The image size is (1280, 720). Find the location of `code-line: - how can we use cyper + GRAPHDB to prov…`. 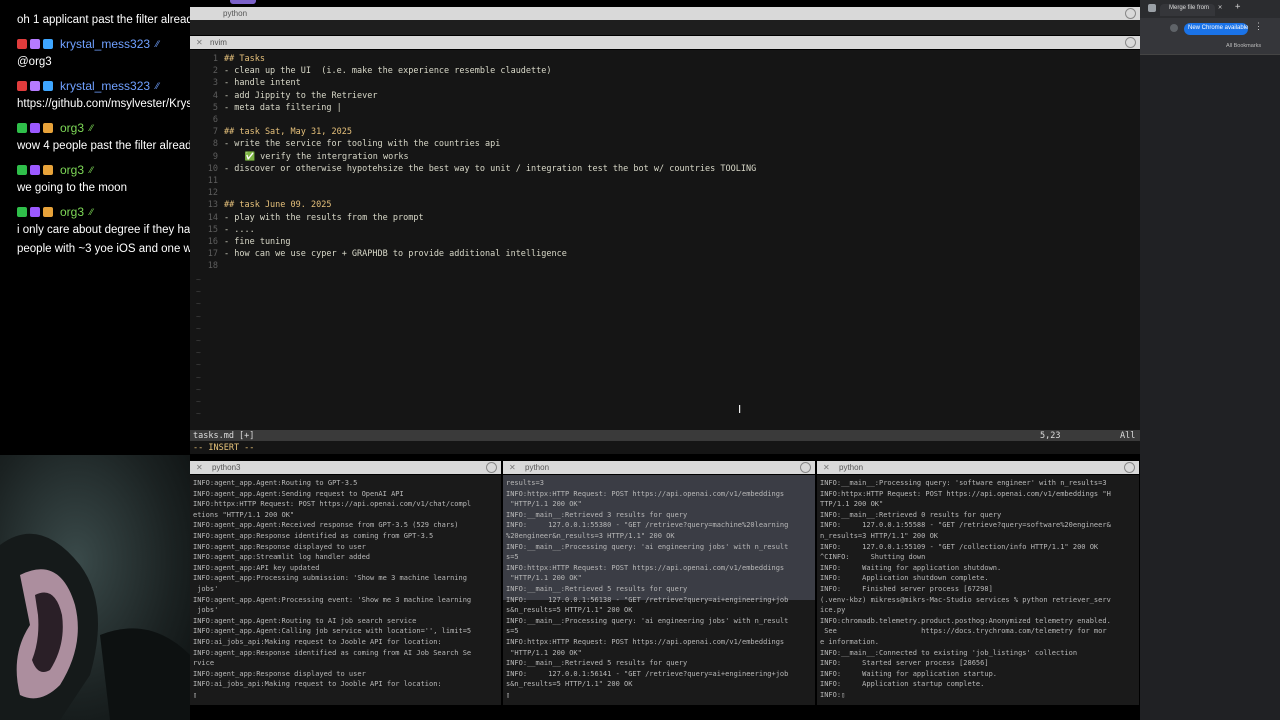

code-line: - how can we use cyper + GRAPHDB to prov… is located at coordinates (395, 254).